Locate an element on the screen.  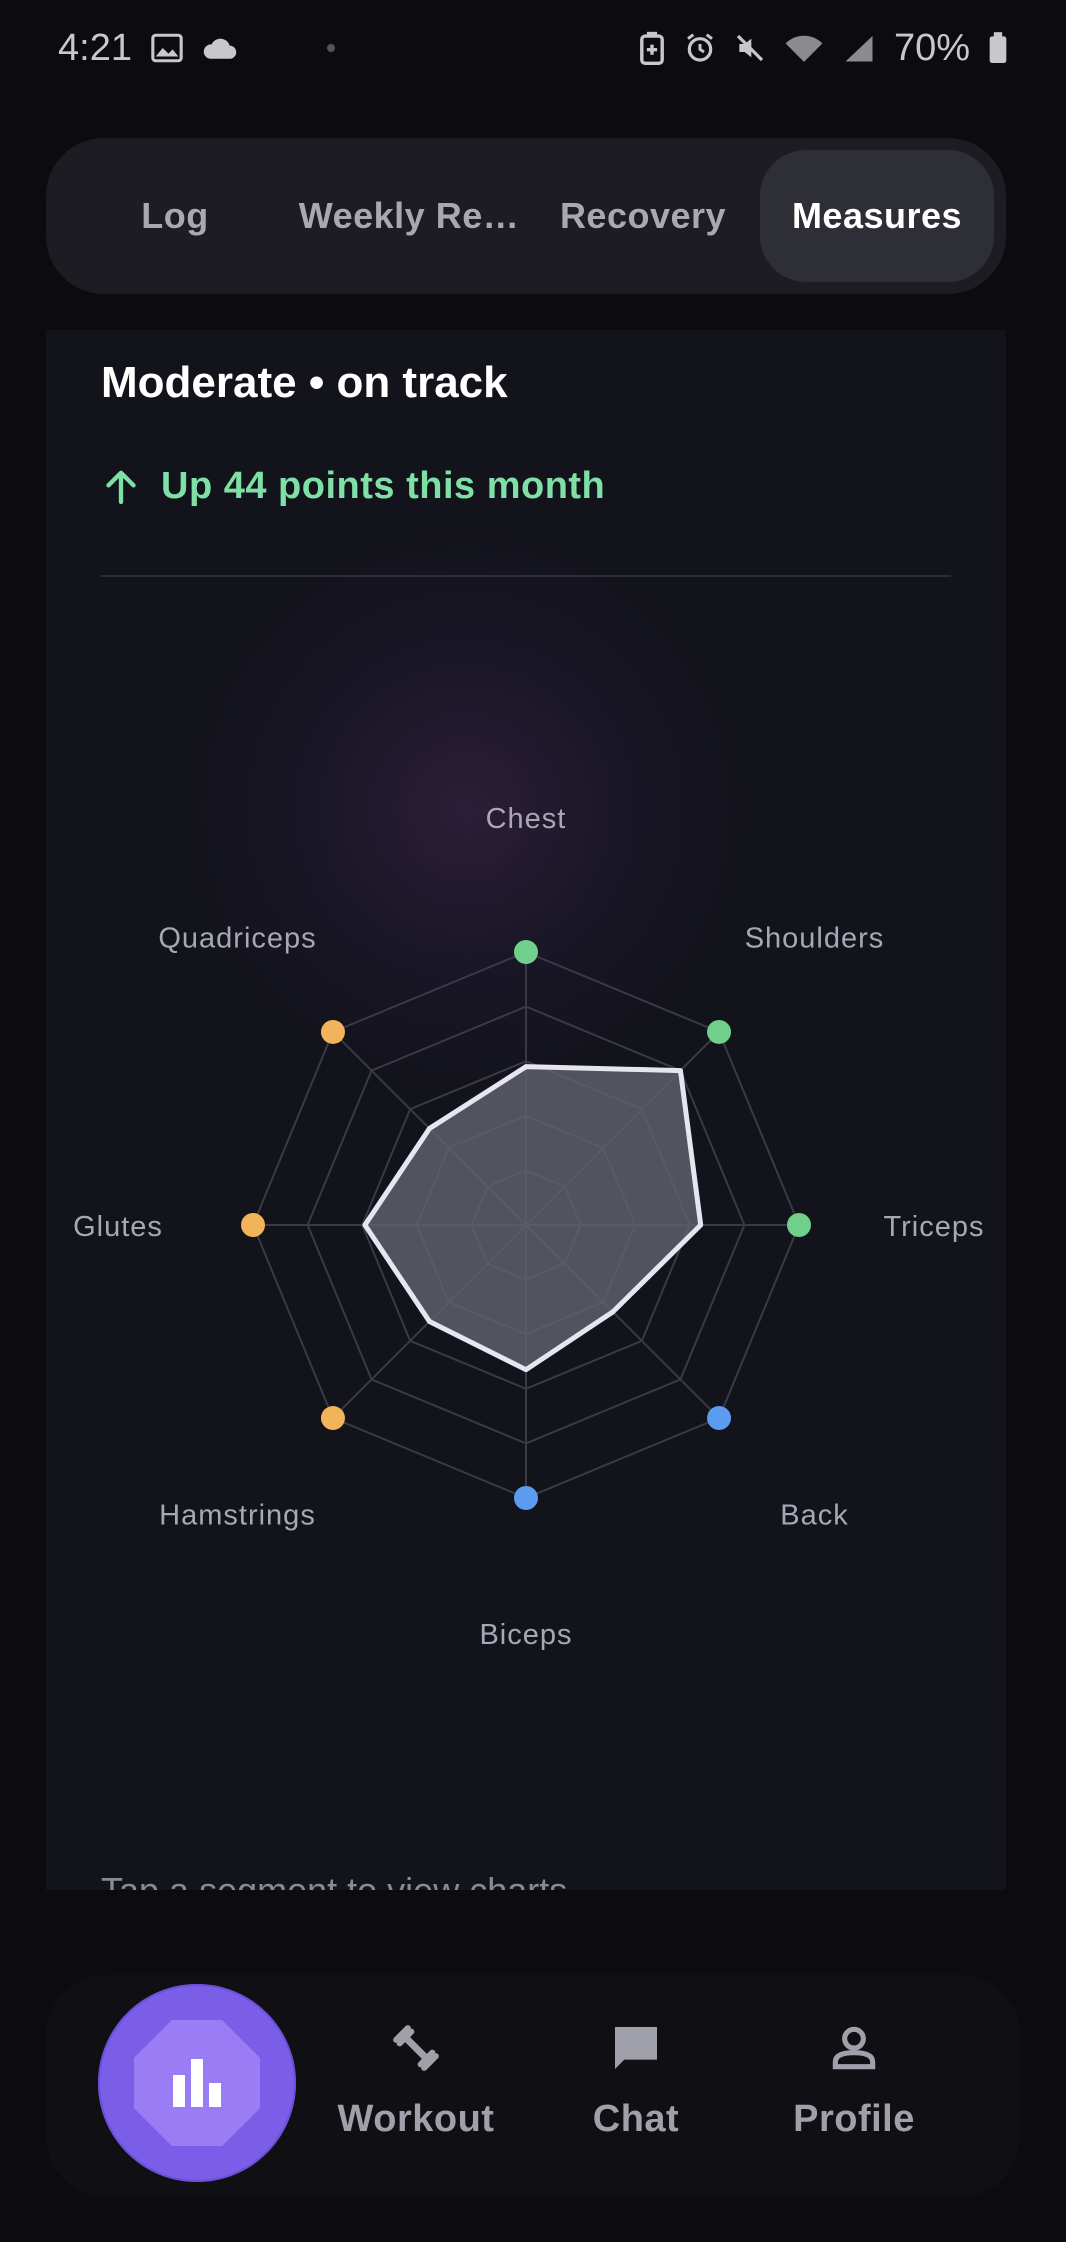
nav-workout: Workout is located at coordinates (416, 2080).